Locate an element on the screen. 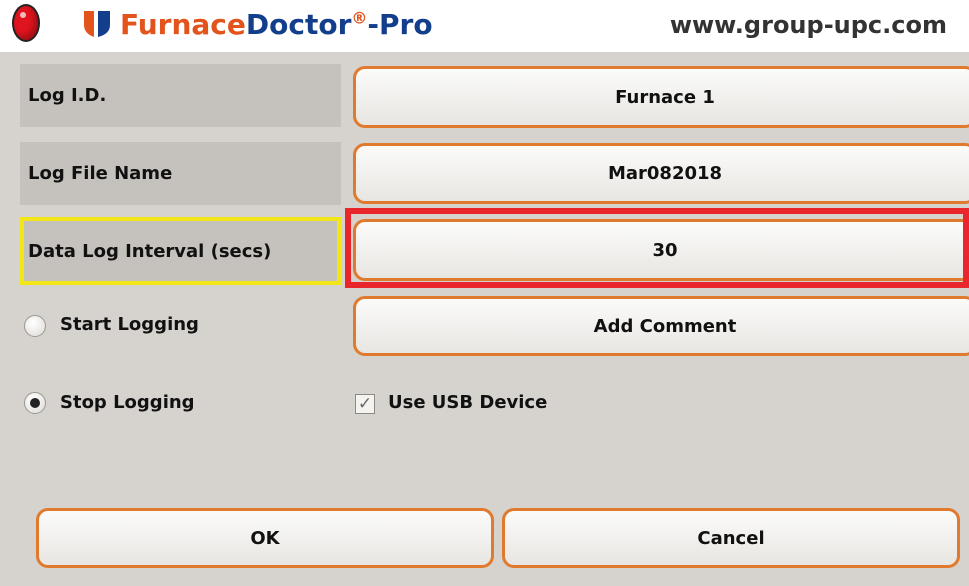 This screenshot has width=969, height=586. stop-logging-radio is located at coordinates (35, 403).